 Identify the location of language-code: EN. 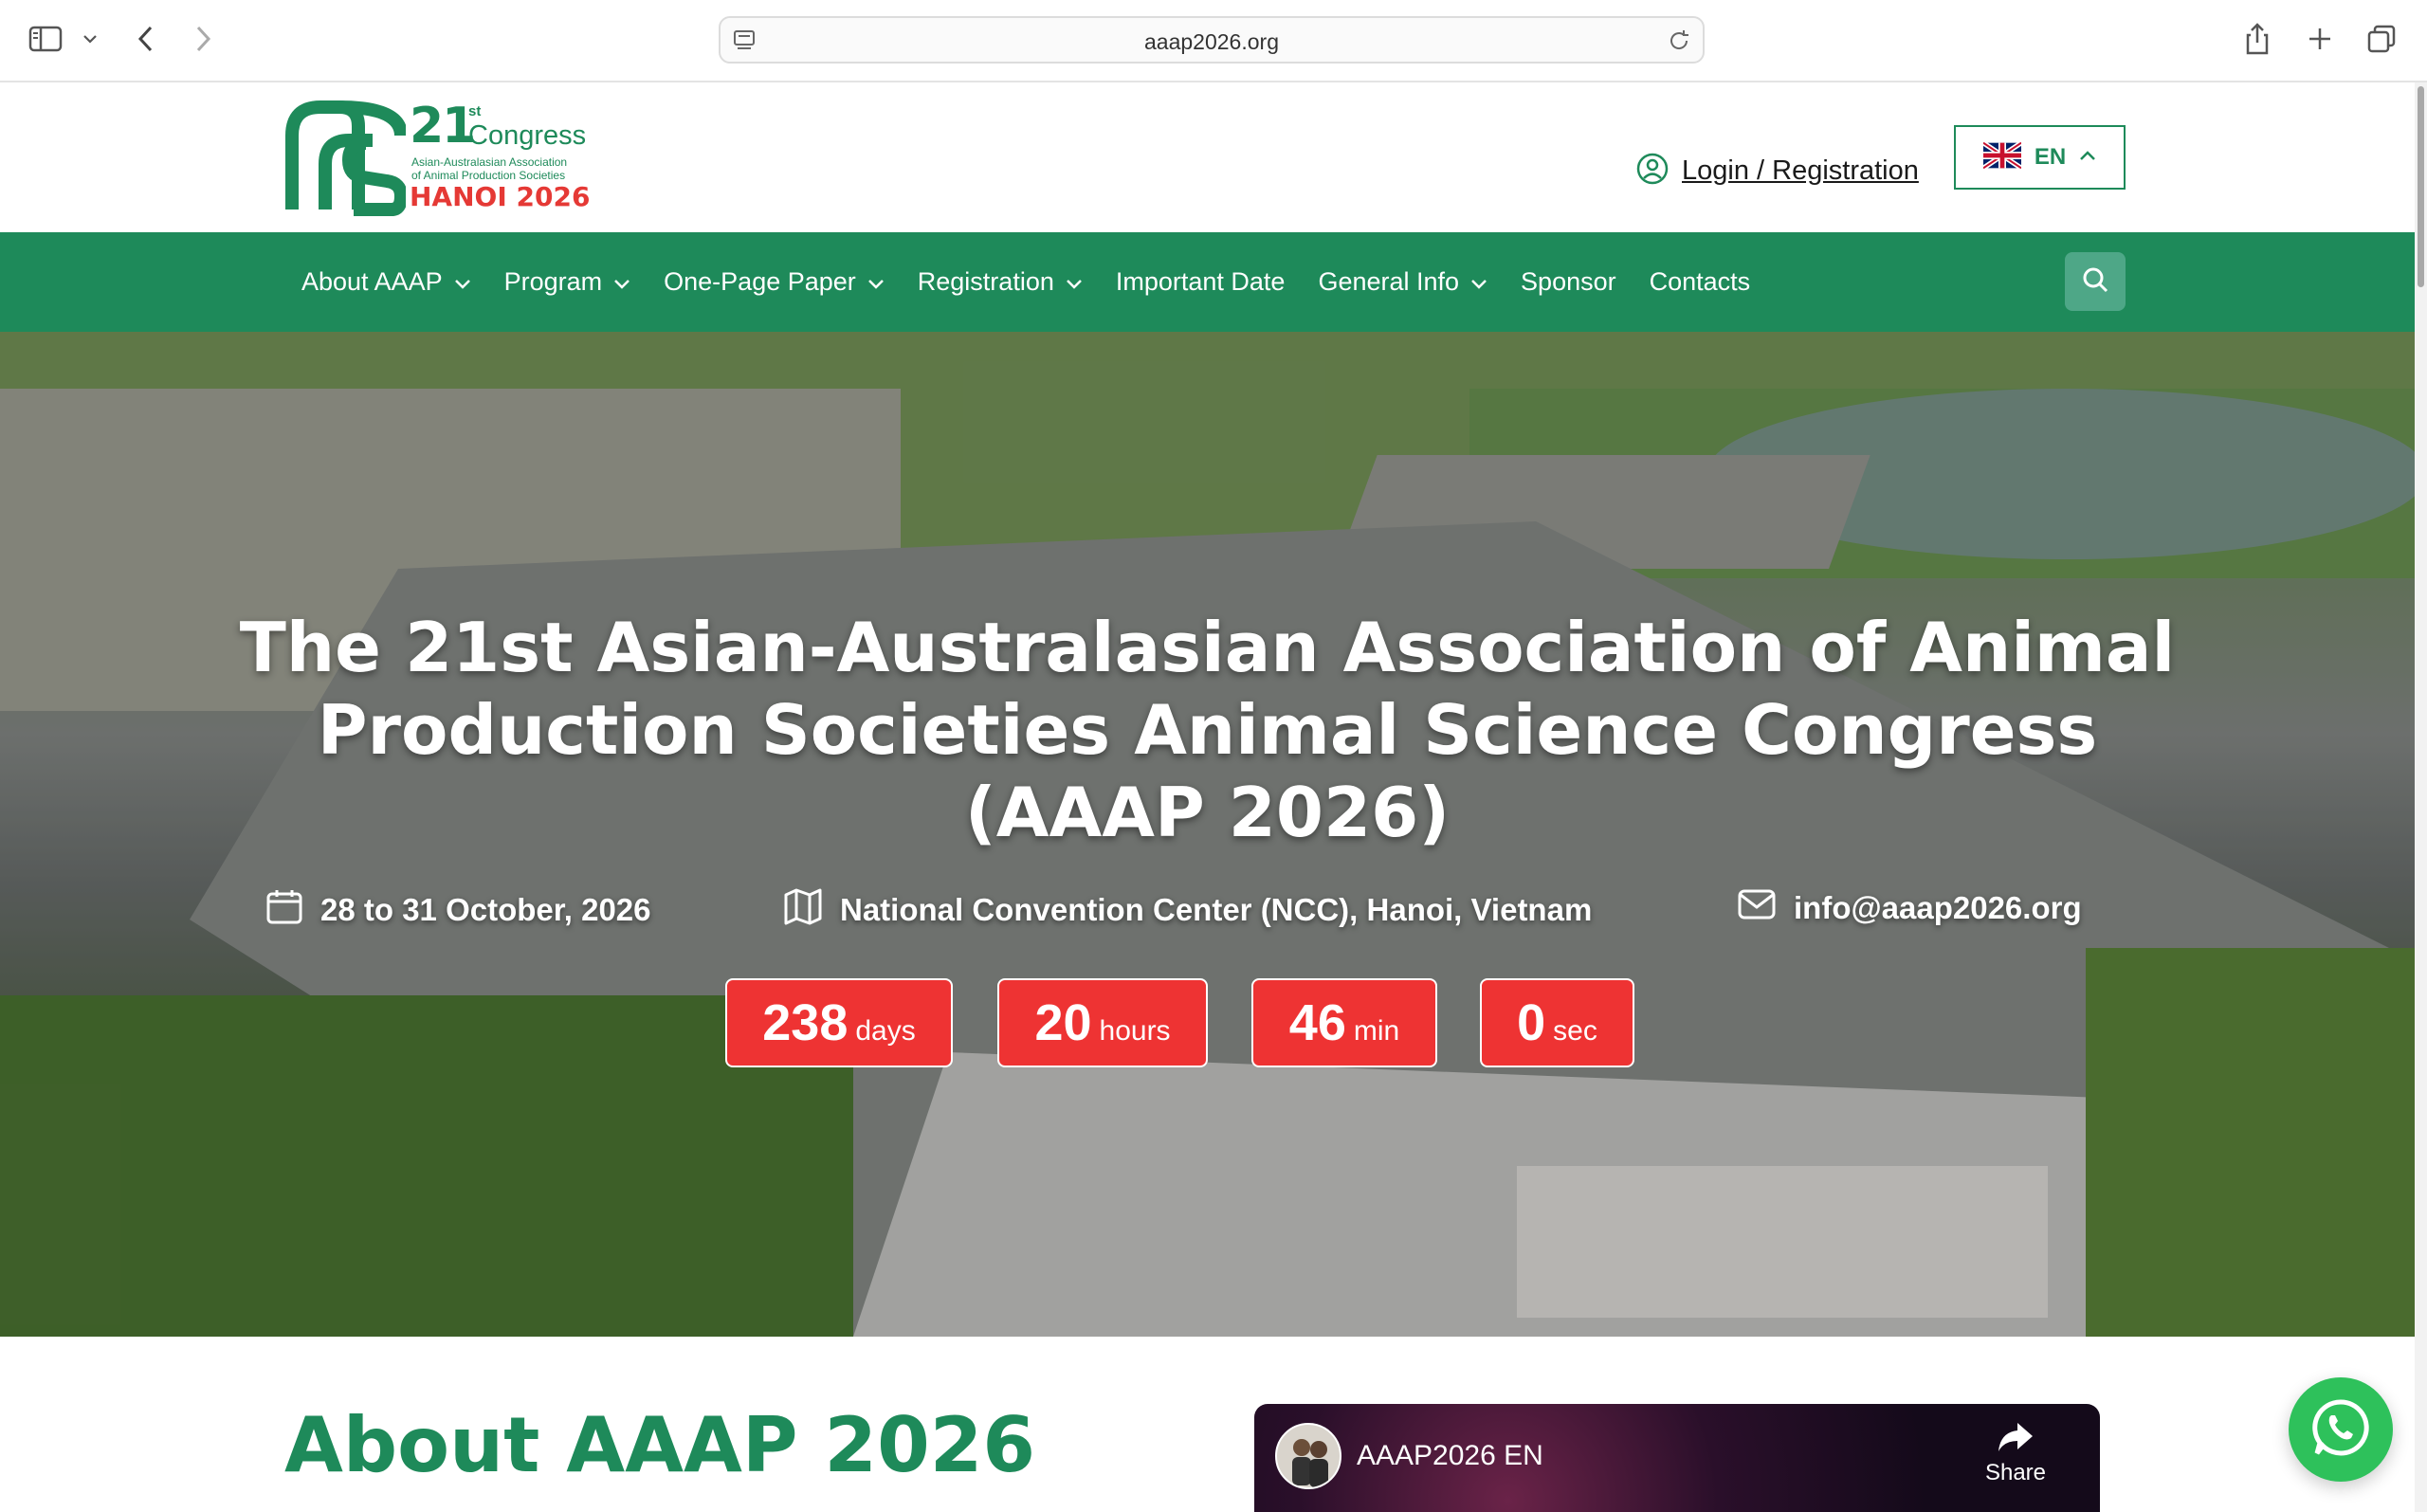
(2050, 157).